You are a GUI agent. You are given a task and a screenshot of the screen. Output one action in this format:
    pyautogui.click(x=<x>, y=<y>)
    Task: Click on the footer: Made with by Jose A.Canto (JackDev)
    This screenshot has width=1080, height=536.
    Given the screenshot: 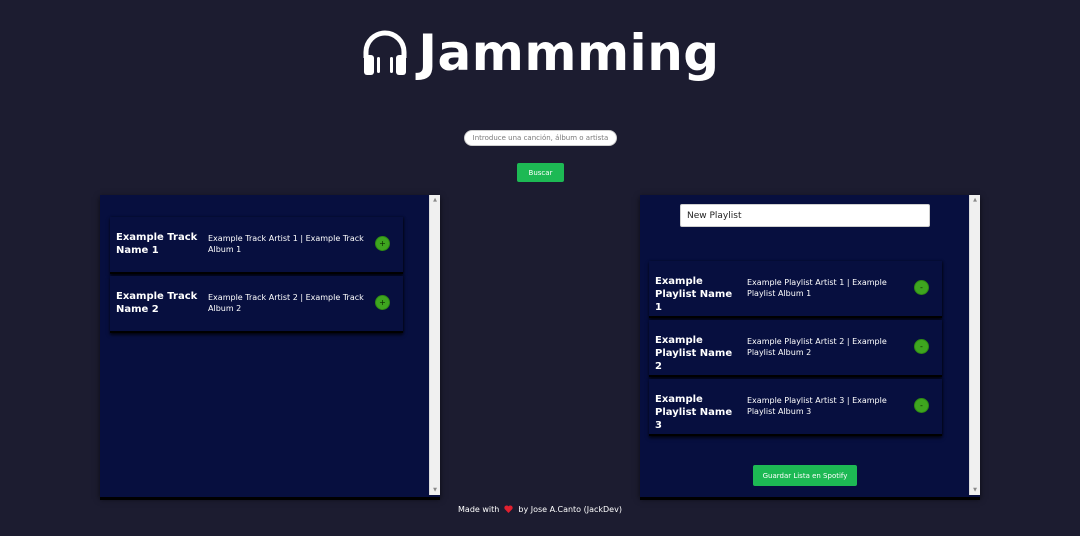 What is the action you would take?
    pyautogui.click(x=540, y=509)
    